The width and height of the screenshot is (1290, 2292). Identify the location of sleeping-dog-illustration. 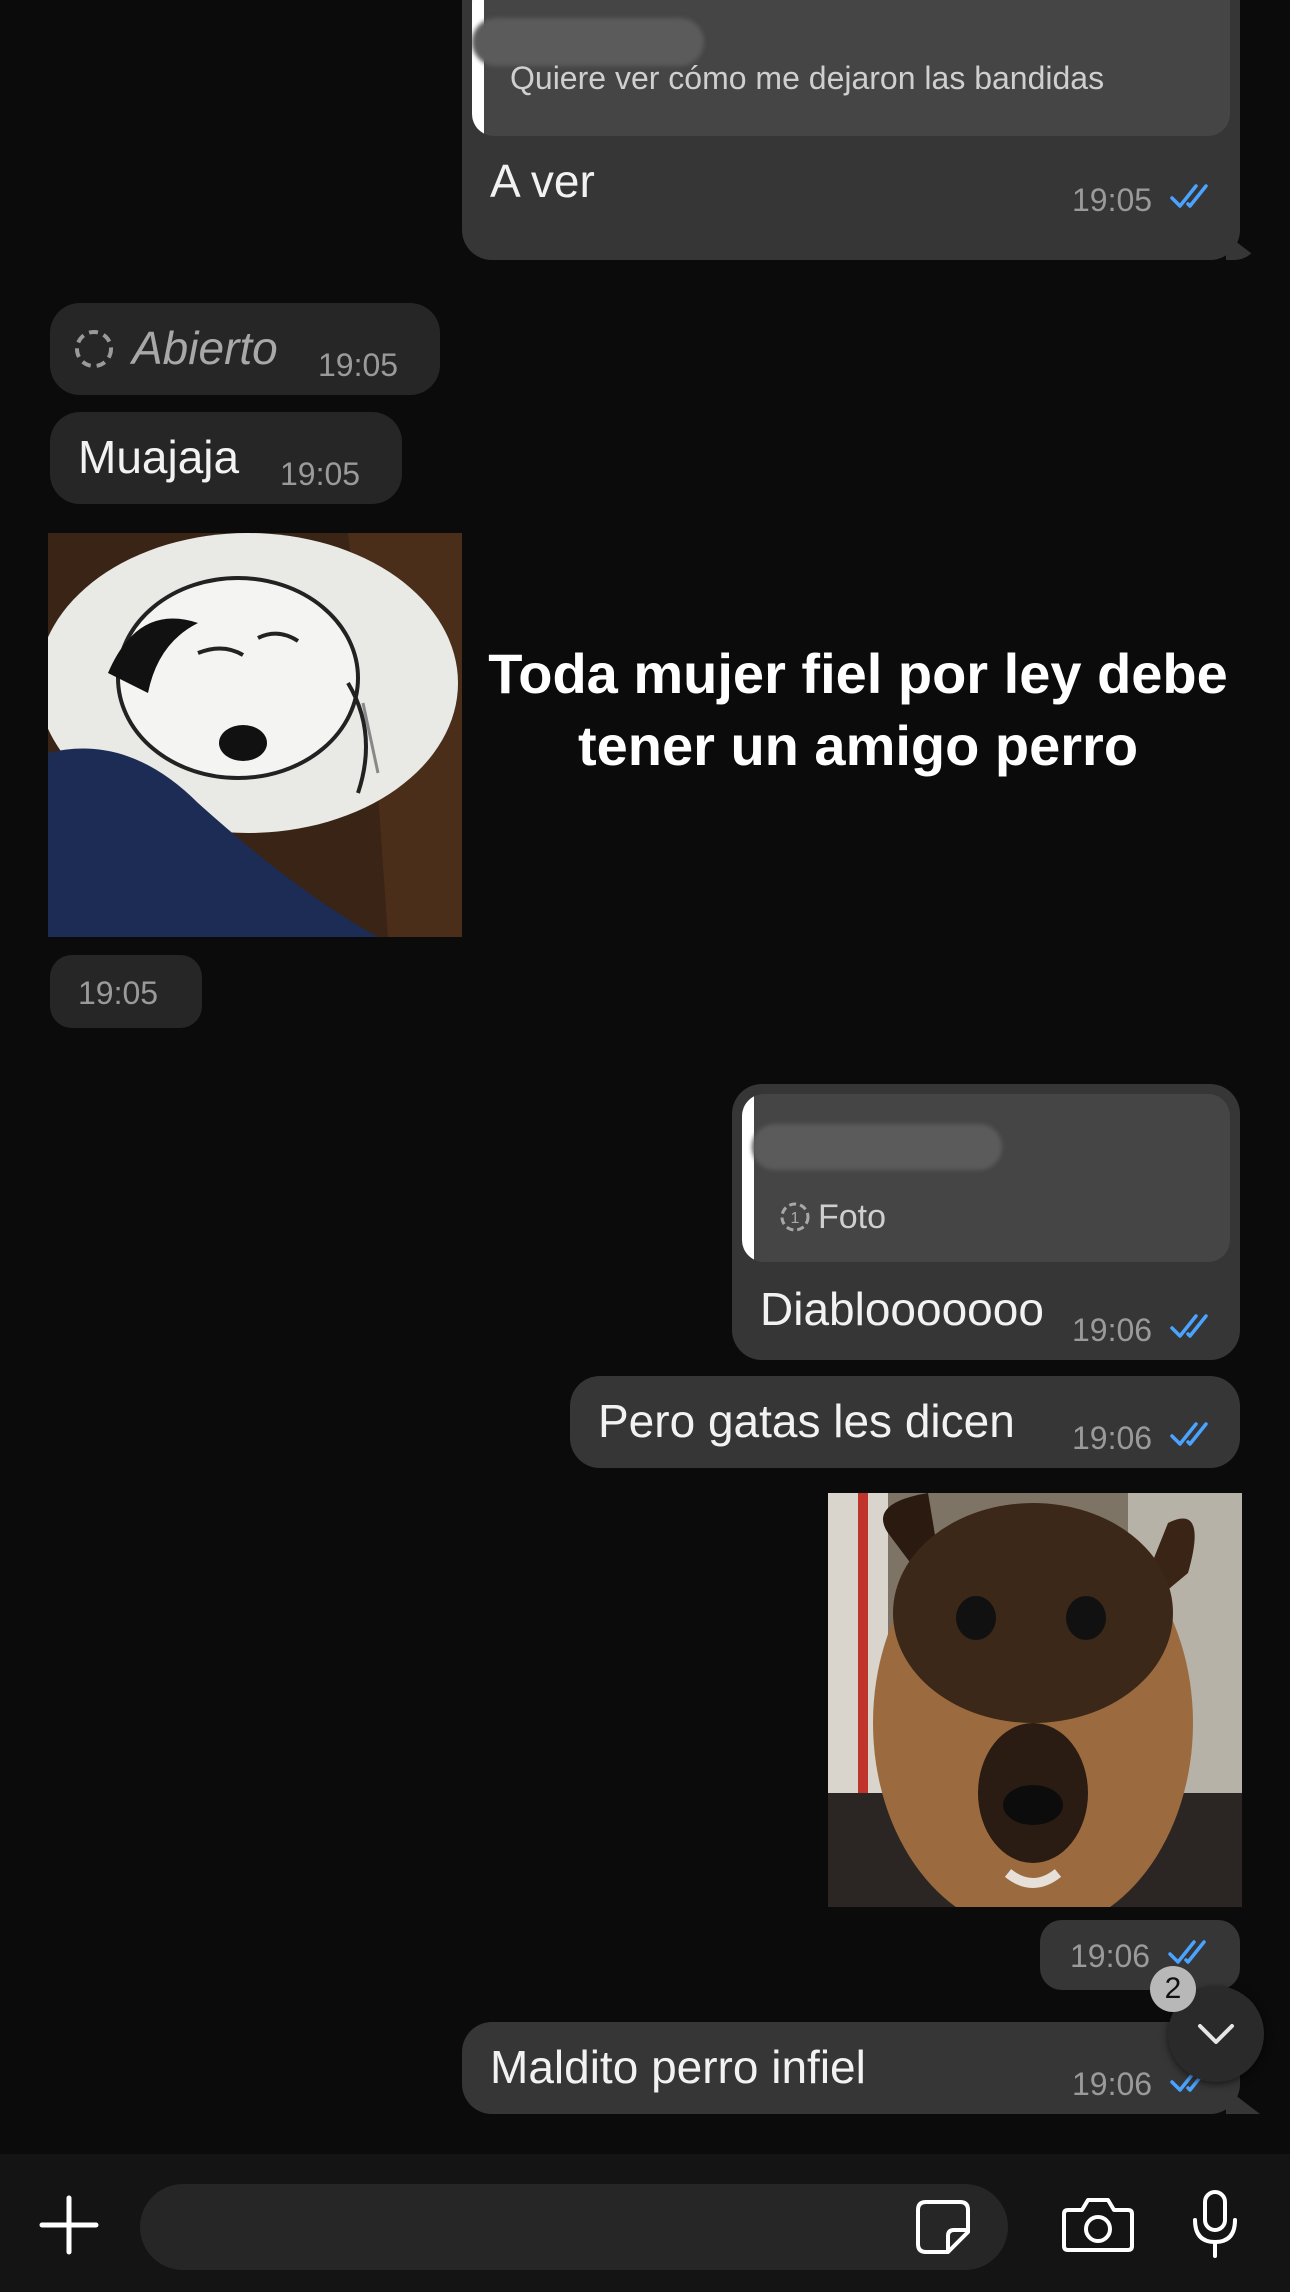
(255, 735).